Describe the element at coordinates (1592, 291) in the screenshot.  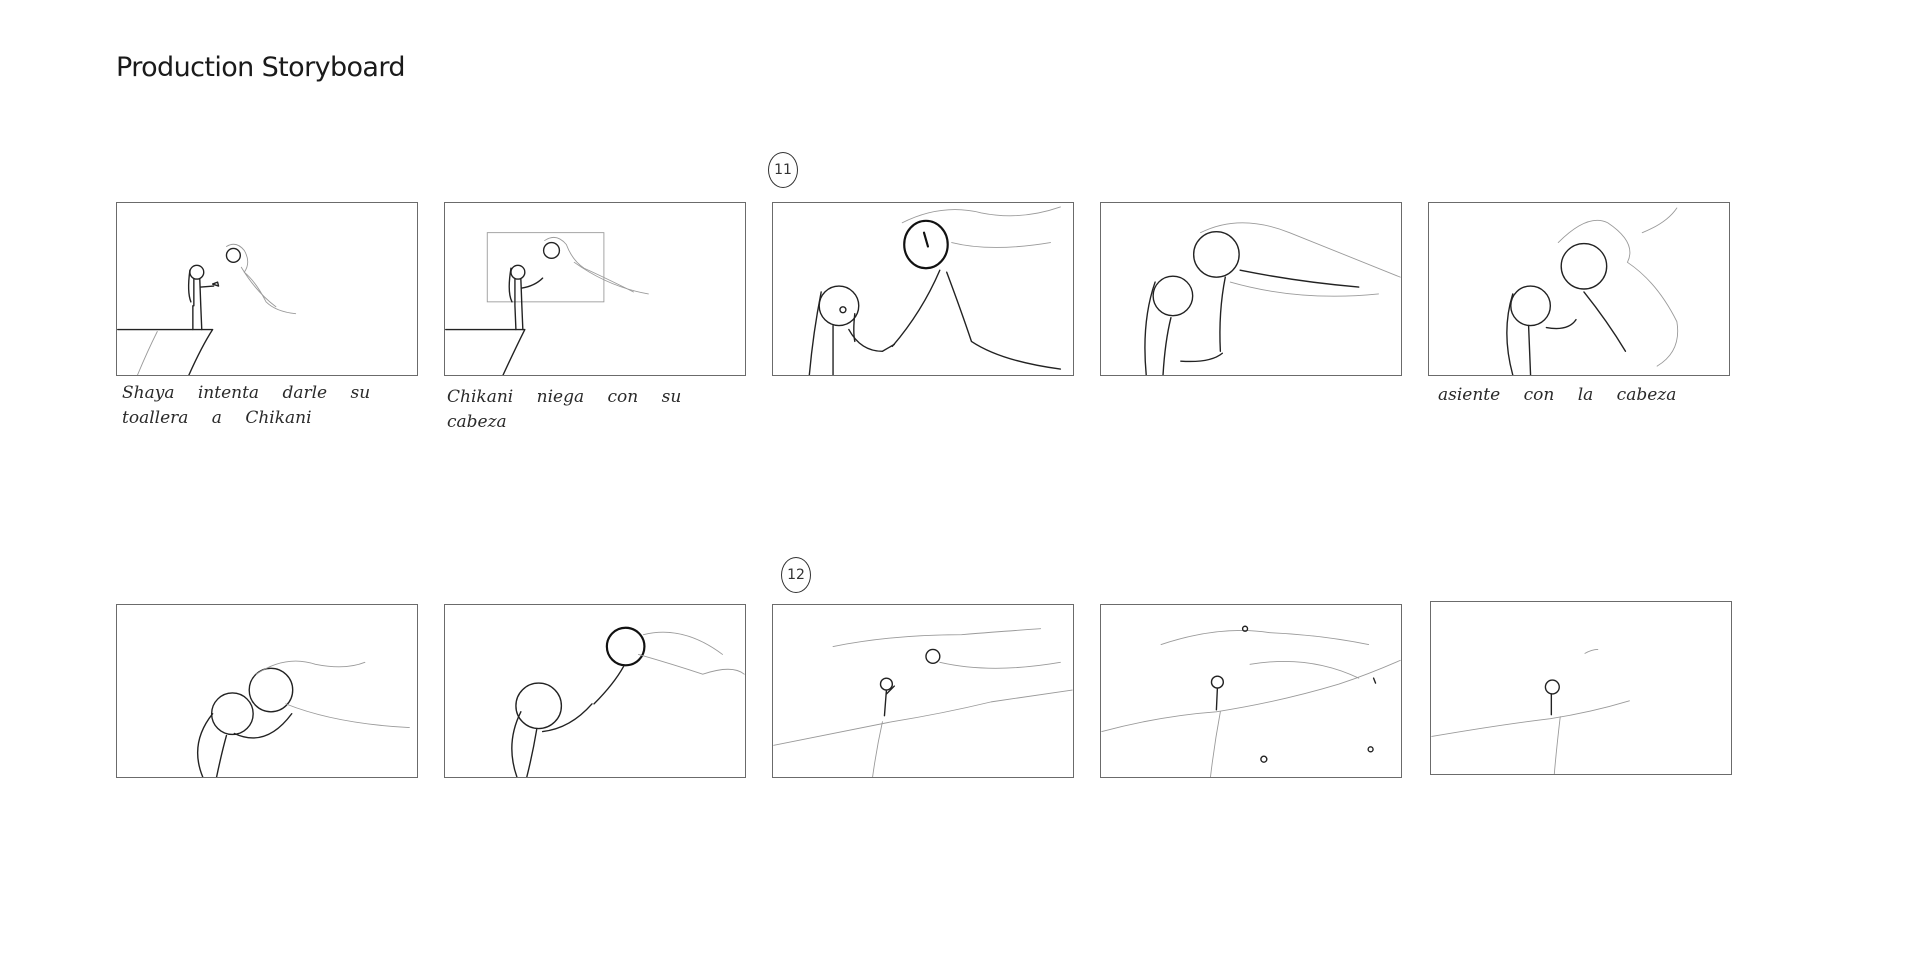
I see `sketch-nod` at that location.